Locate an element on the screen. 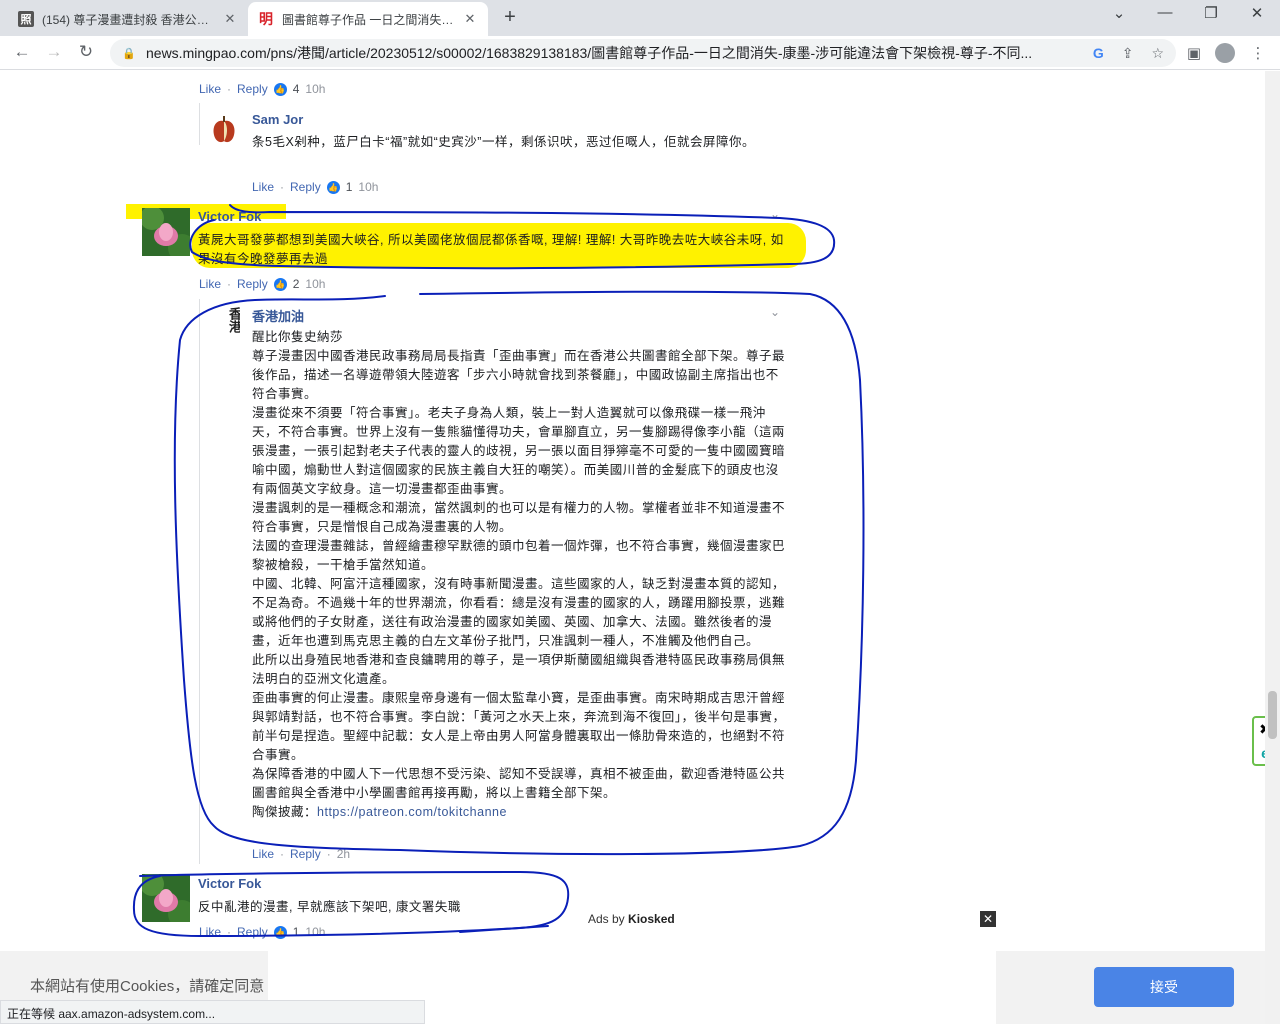 The height and width of the screenshot is (1024, 1280). profile-icon is located at coordinates (1225, 53).